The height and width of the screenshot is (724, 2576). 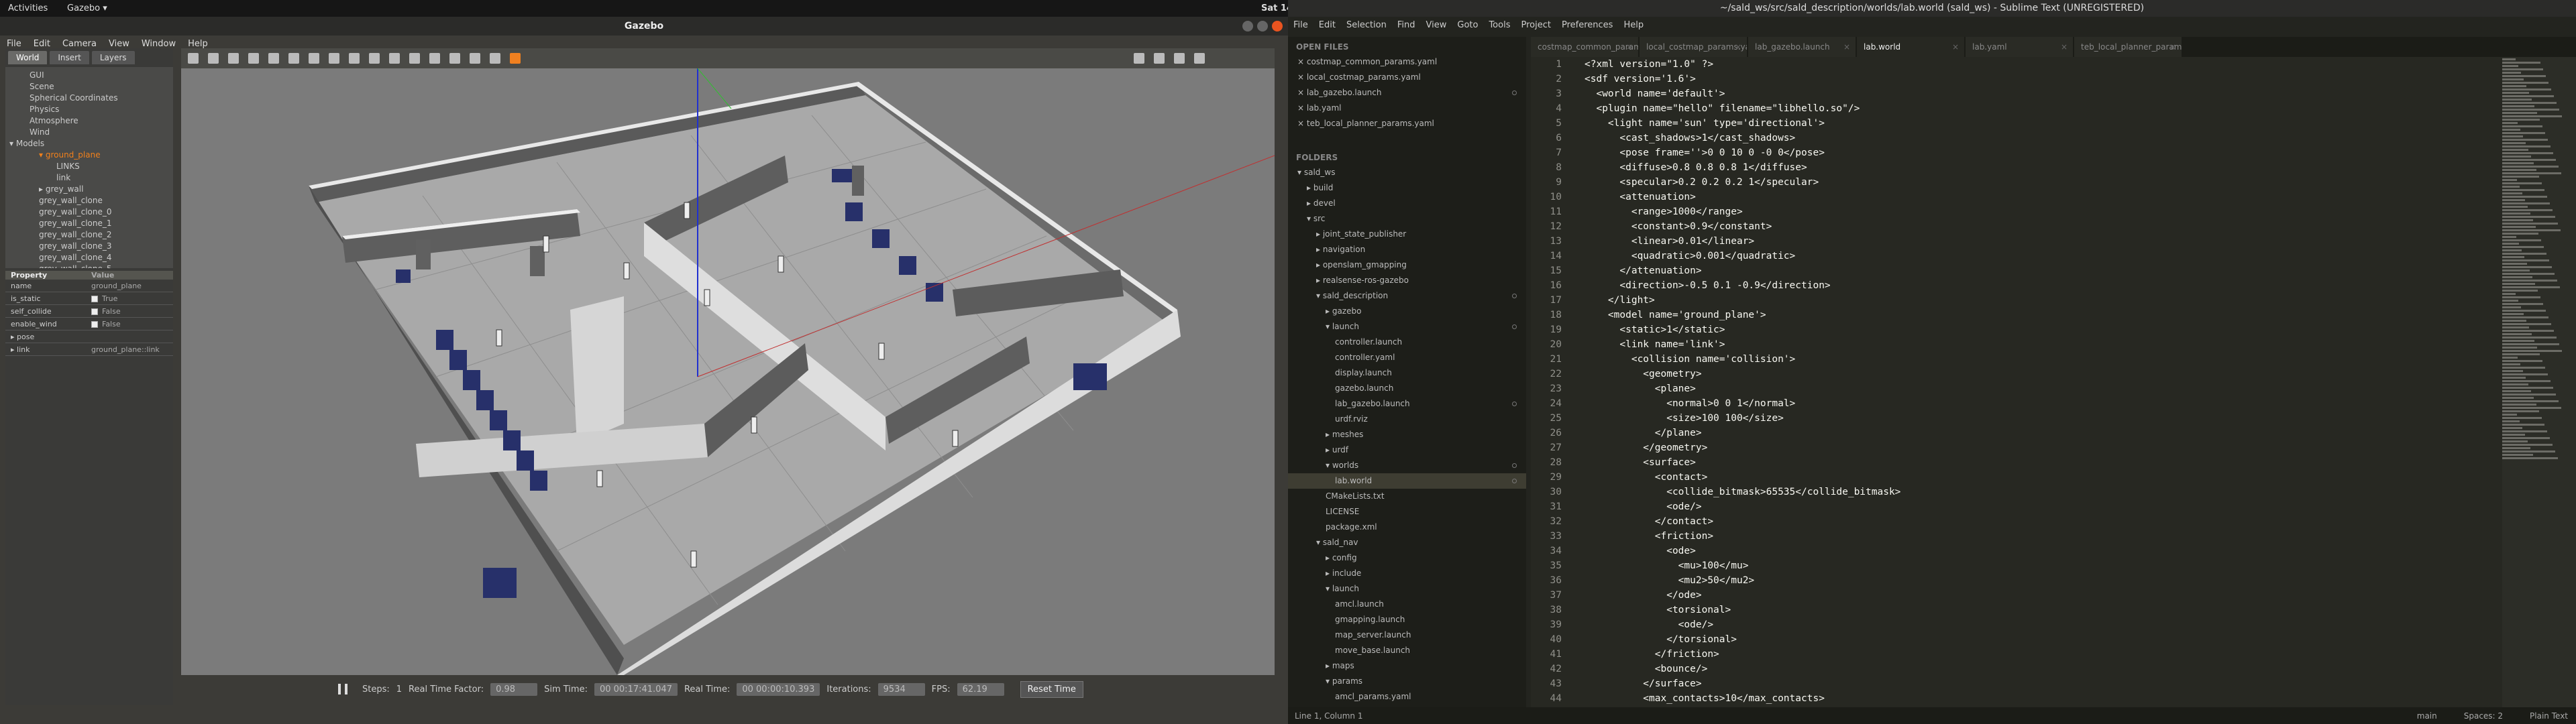 I want to click on folder-tree-item: ▸ realsense-ros-gazebo, so click(x=1407, y=280).